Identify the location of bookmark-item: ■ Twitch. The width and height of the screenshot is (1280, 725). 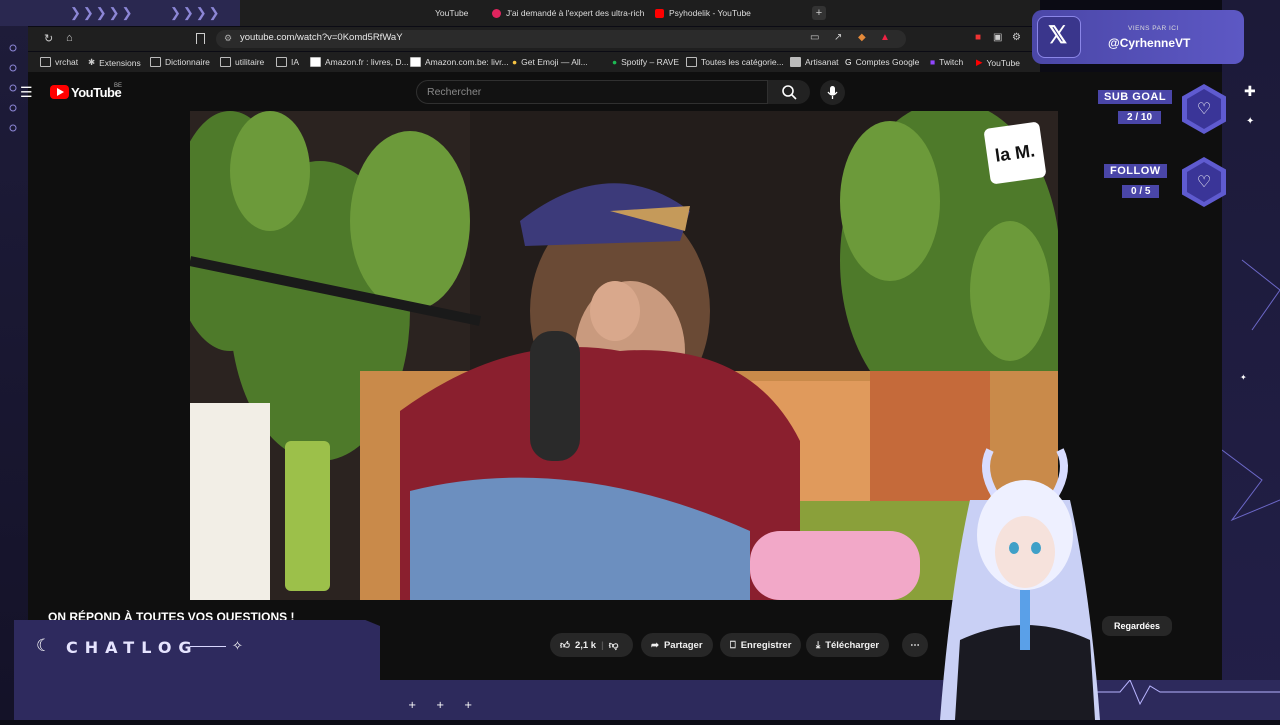
(946, 62).